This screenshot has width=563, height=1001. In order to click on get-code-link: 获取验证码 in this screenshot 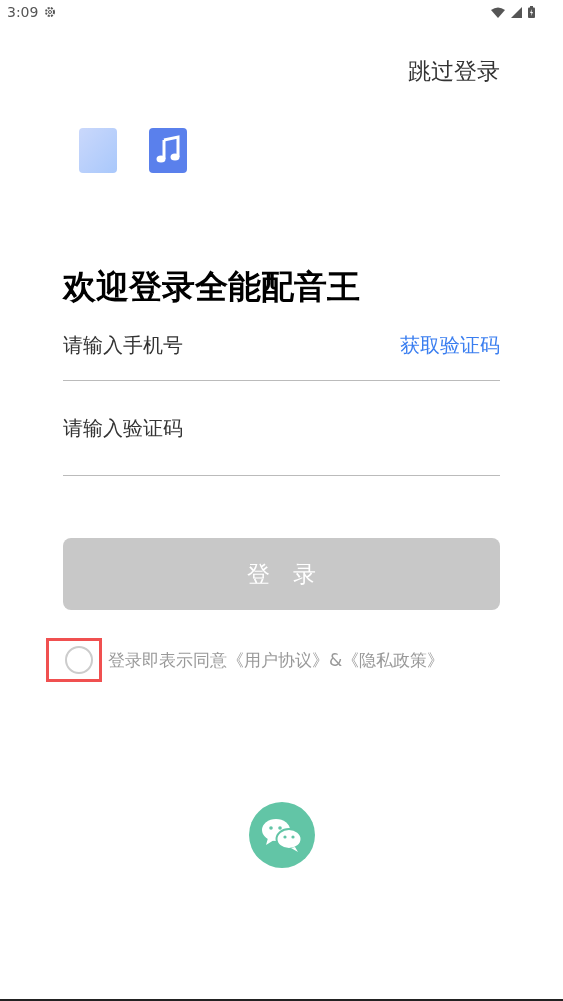, I will do `click(450, 345)`.